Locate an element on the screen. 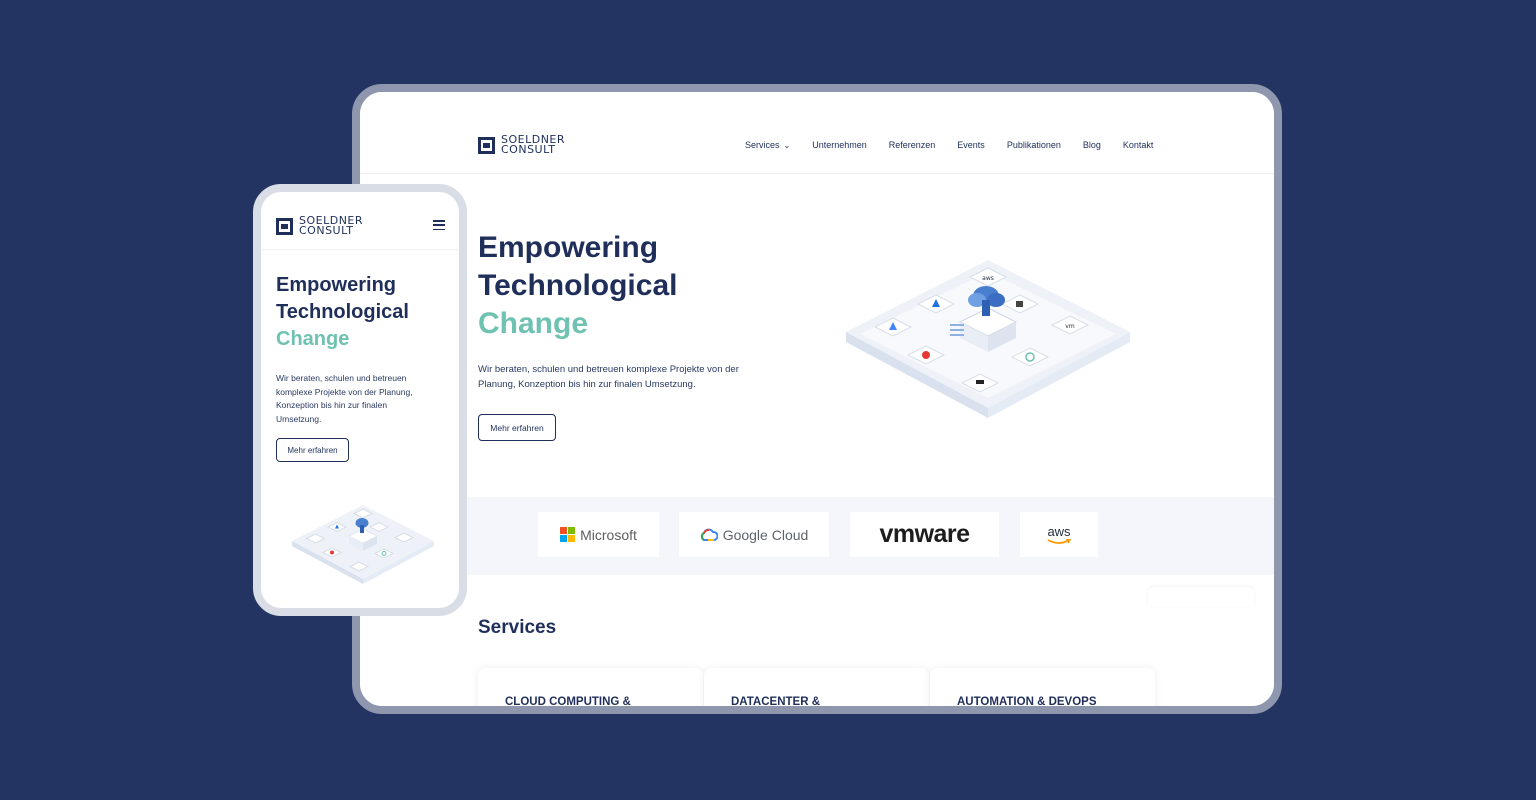  cloud-platform-illustration: aws vm is located at coordinates (988, 339).